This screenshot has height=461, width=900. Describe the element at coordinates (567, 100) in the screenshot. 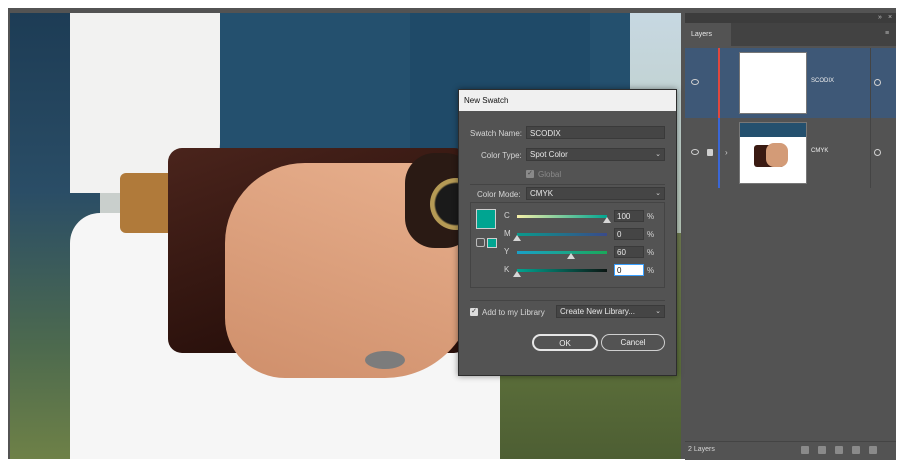

I see `dialog-title: New Swatch` at that location.